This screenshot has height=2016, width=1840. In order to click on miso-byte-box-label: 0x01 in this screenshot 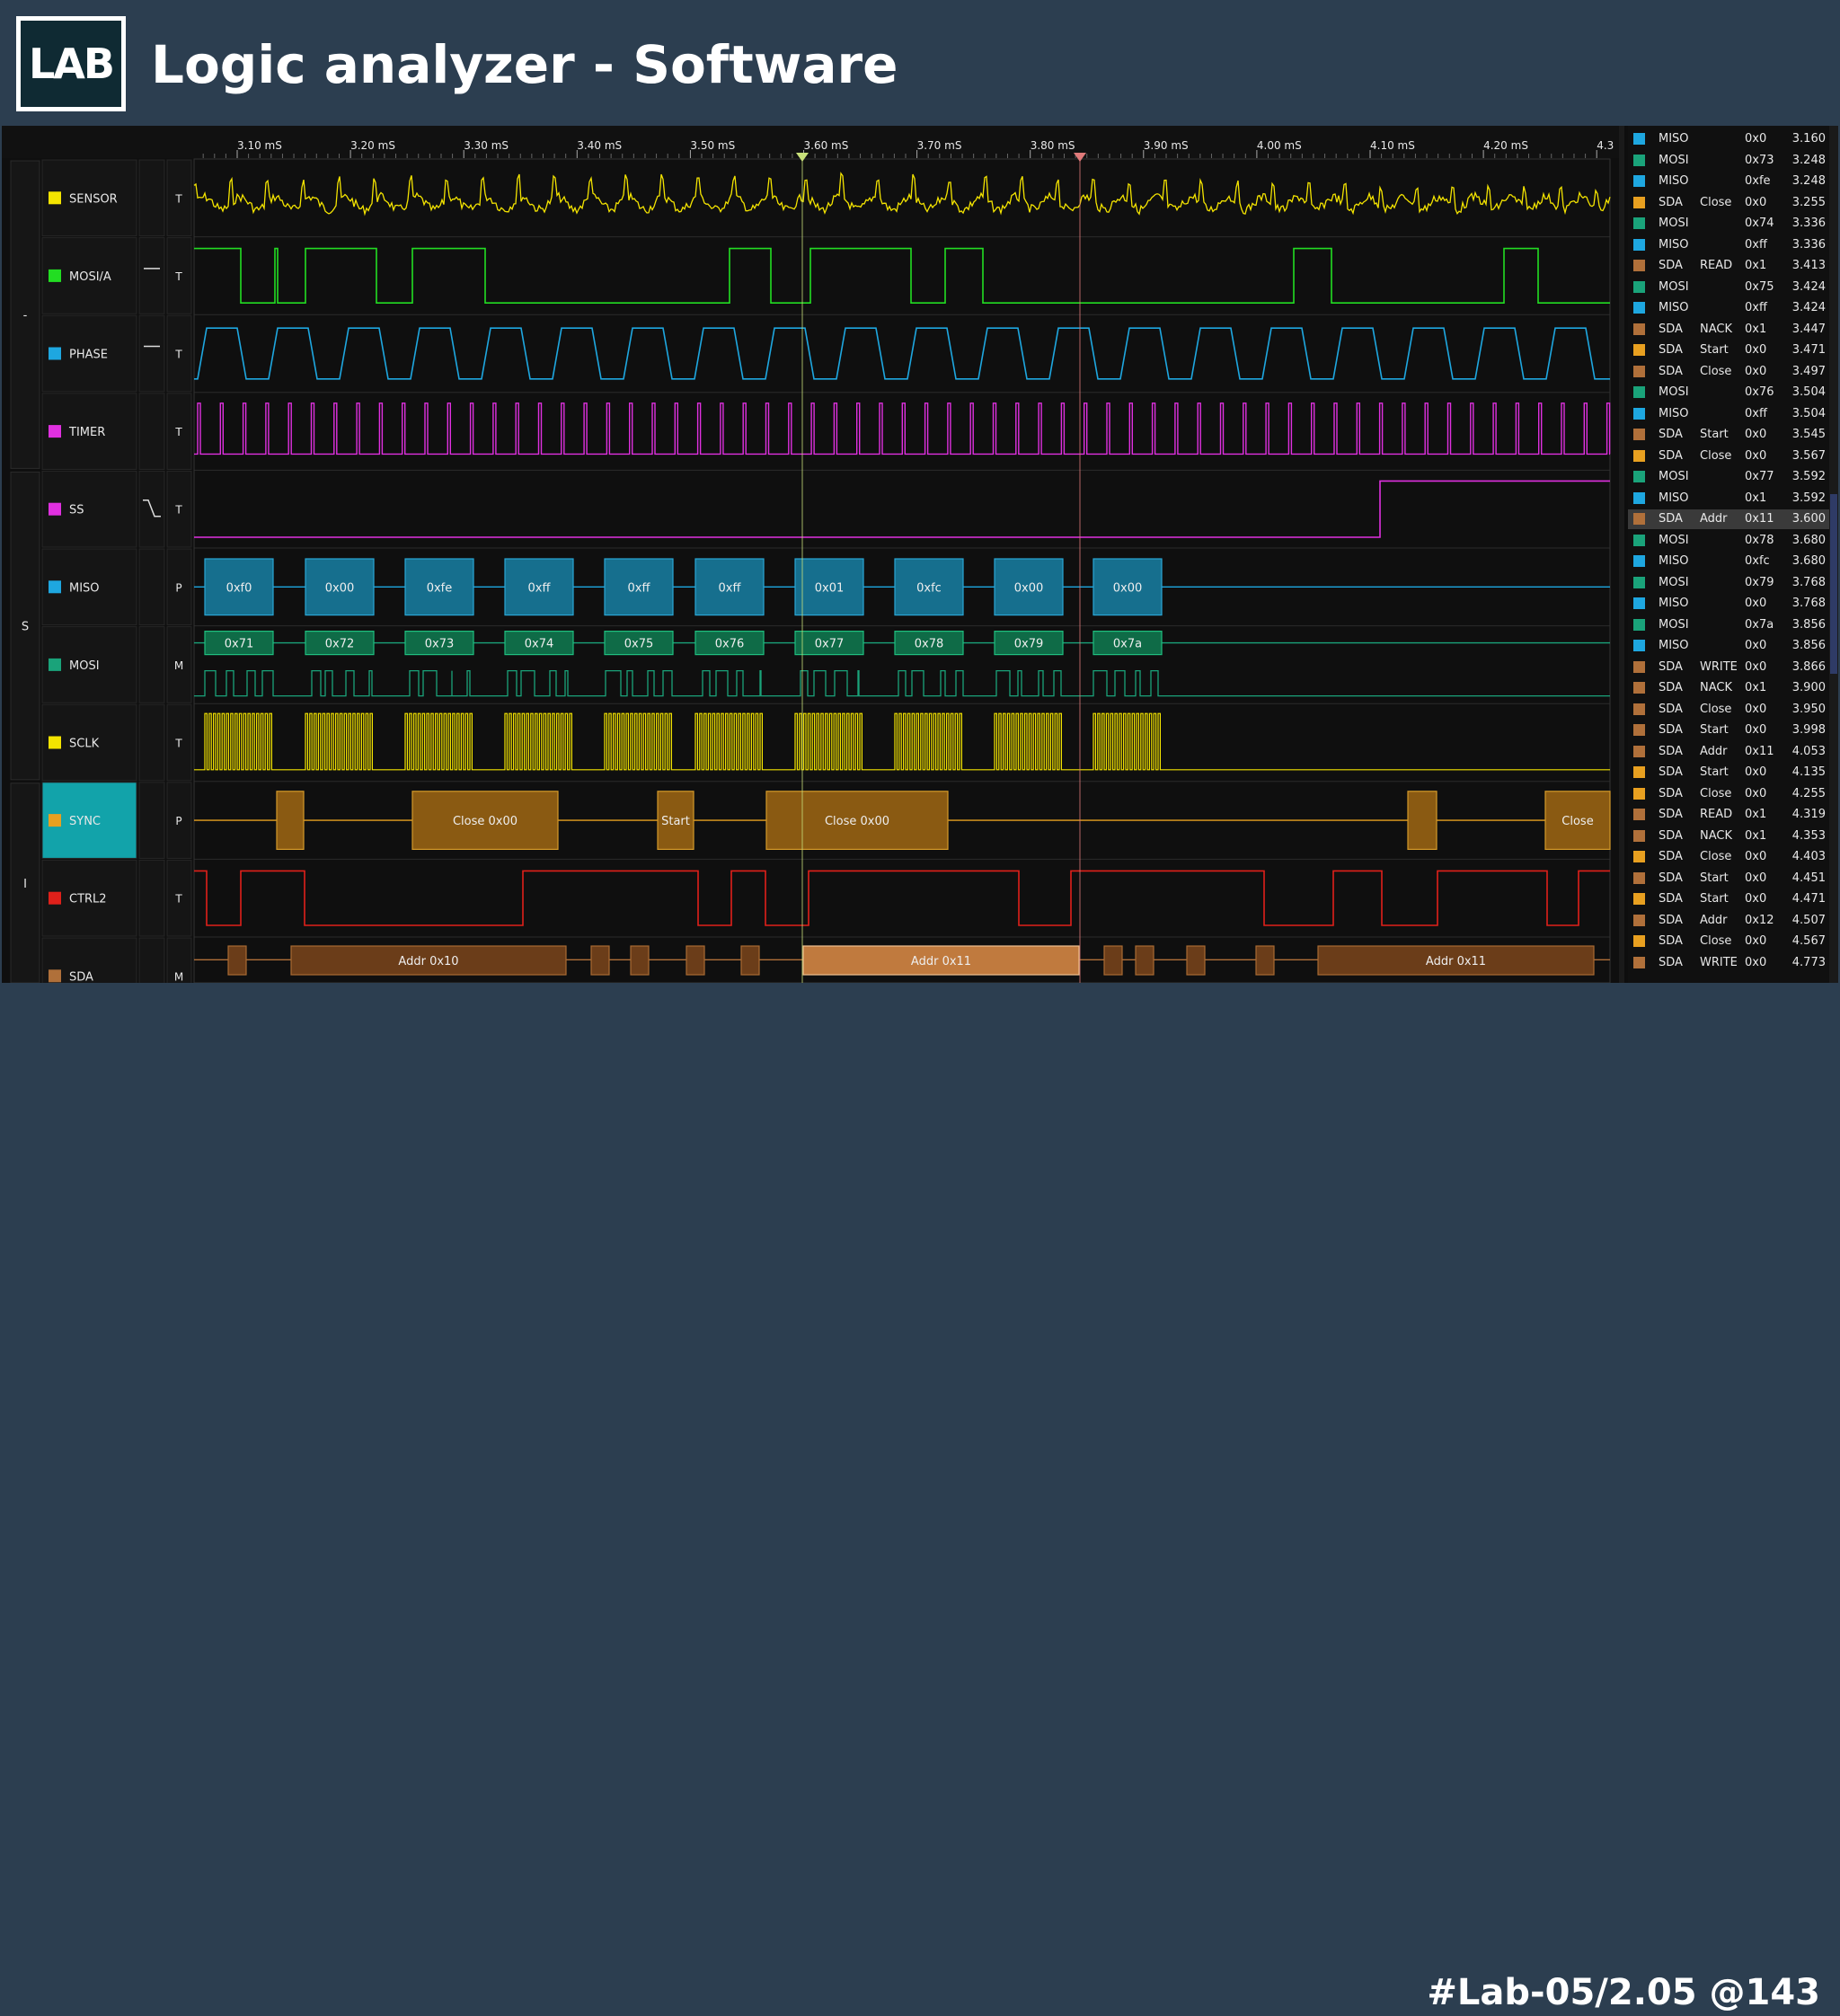, I will do `click(830, 588)`.